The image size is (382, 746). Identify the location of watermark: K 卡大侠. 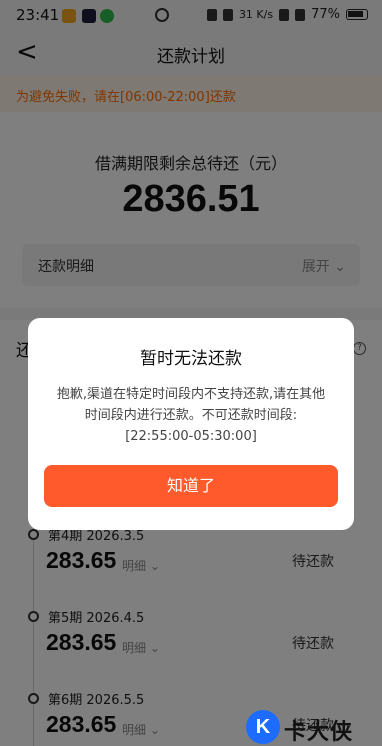
(311, 726).